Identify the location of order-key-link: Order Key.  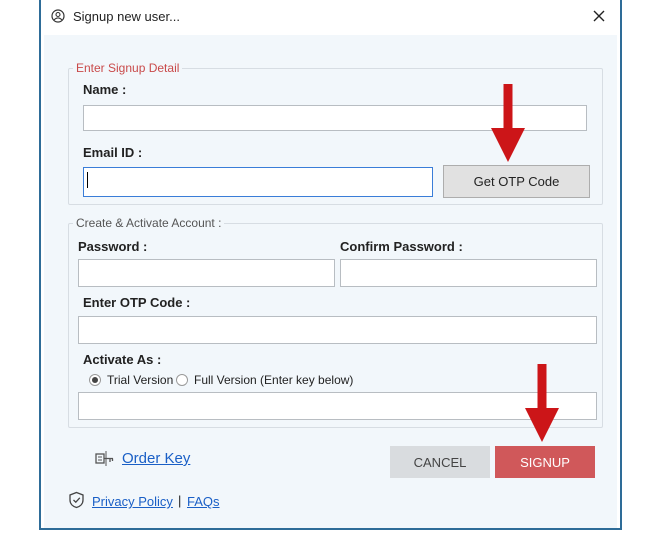
(156, 458).